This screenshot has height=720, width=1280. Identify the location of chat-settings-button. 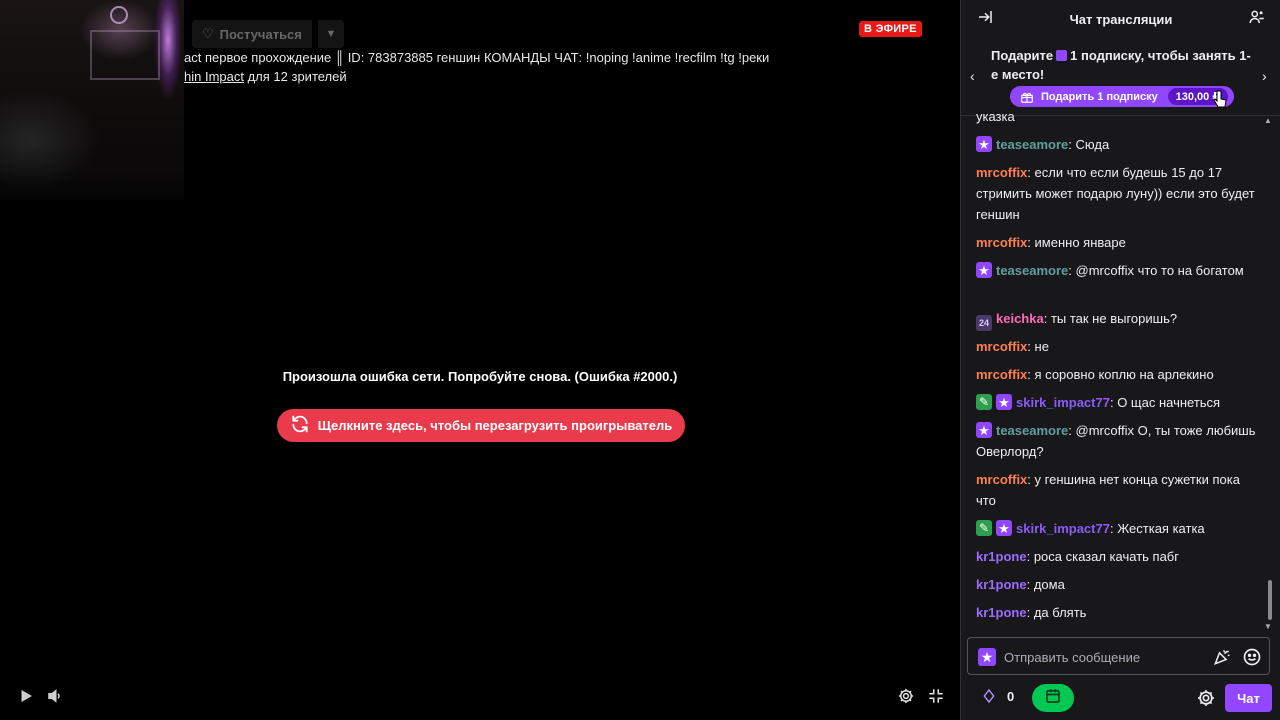
(1206, 698).